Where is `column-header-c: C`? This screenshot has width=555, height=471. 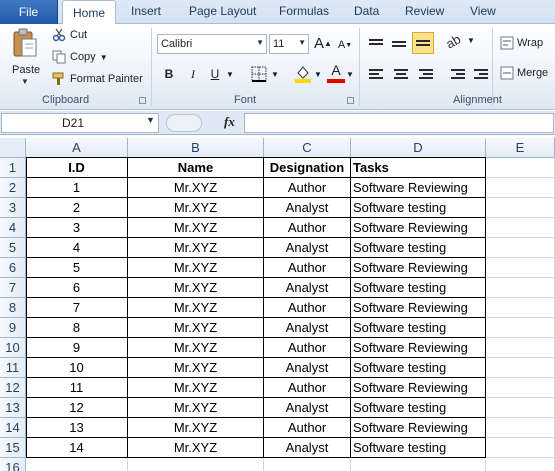 column-header-c: C is located at coordinates (307, 148).